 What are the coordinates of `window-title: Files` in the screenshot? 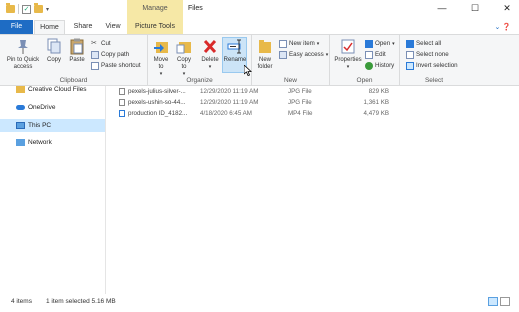 It's located at (195, 8).